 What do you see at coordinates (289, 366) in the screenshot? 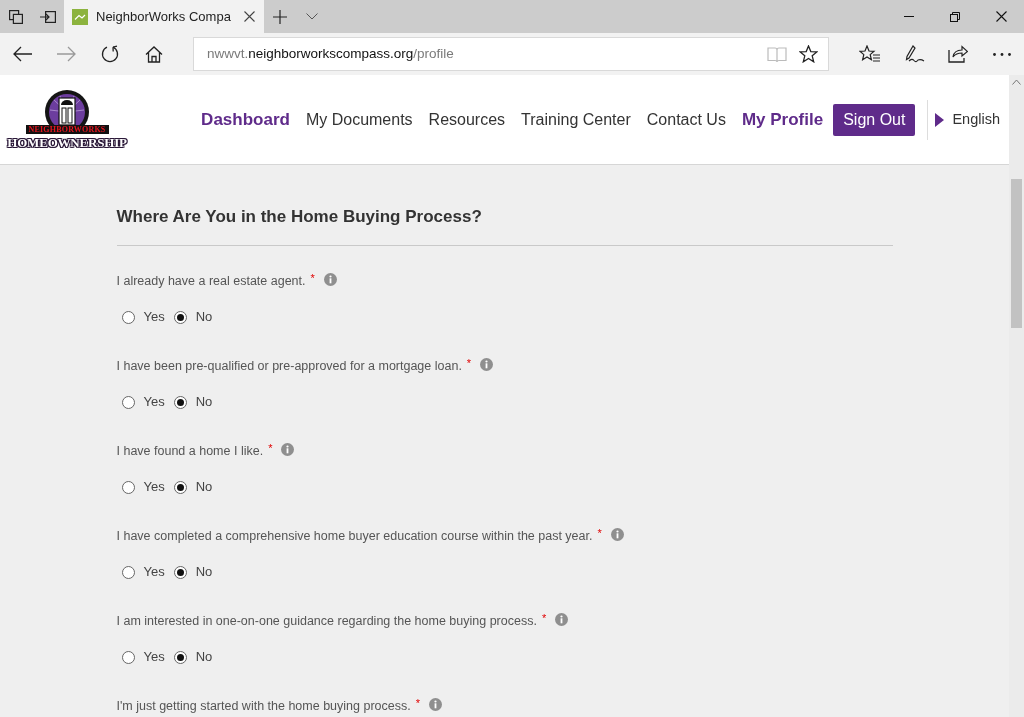
I see `question-text: I have been pre-qualified or pre-approved for a mortgage loan.` at bounding box center [289, 366].